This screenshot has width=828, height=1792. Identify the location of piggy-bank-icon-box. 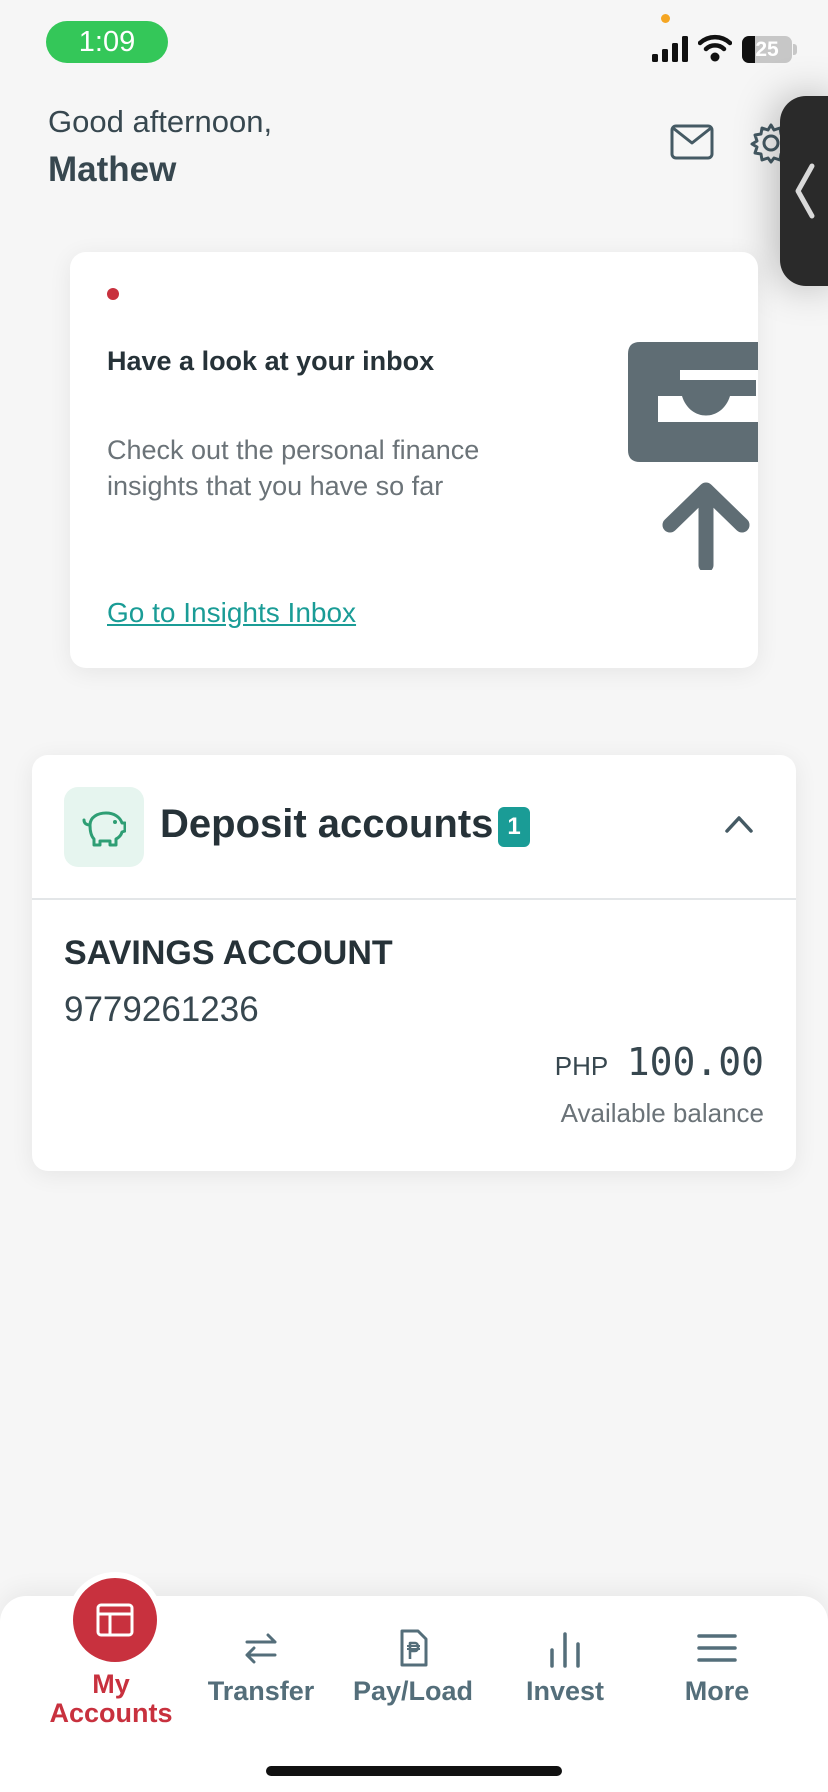
(104, 827).